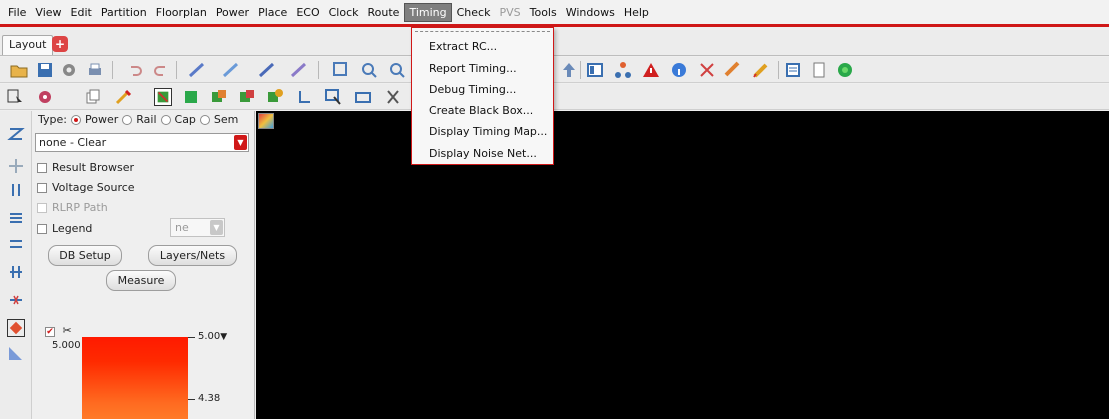  What do you see at coordinates (81, 12) in the screenshot?
I see `menu-edit: Edit` at bounding box center [81, 12].